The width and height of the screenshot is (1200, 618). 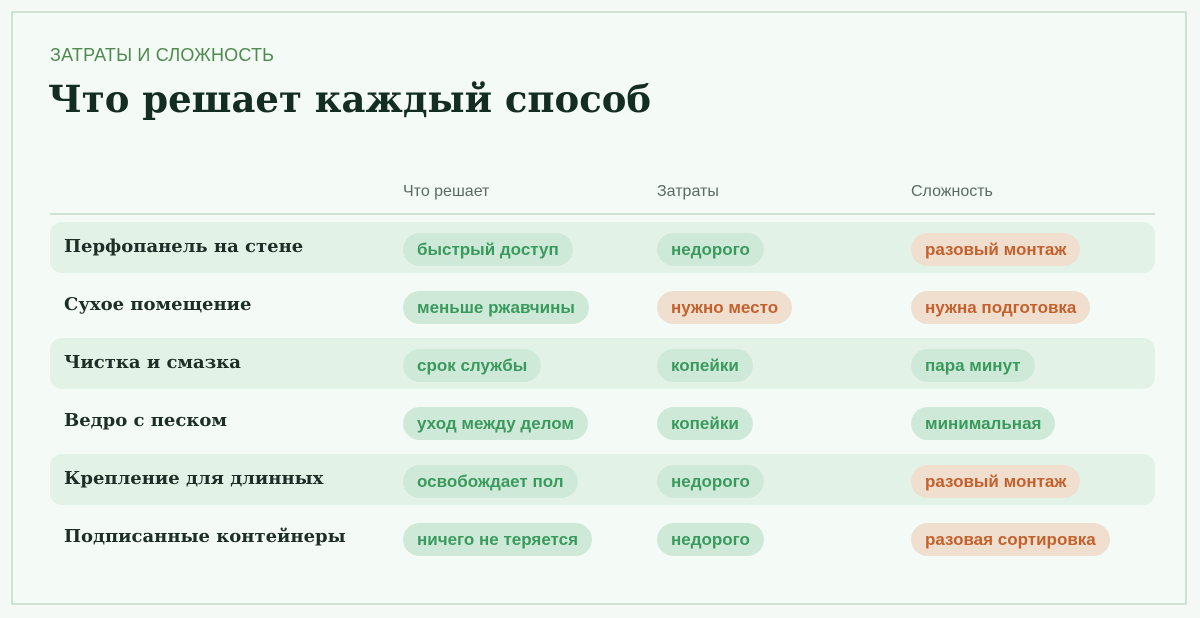 What do you see at coordinates (688, 191) in the screenshot?
I see `column-header-cost: Затраты` at bounding box center [688, 191].